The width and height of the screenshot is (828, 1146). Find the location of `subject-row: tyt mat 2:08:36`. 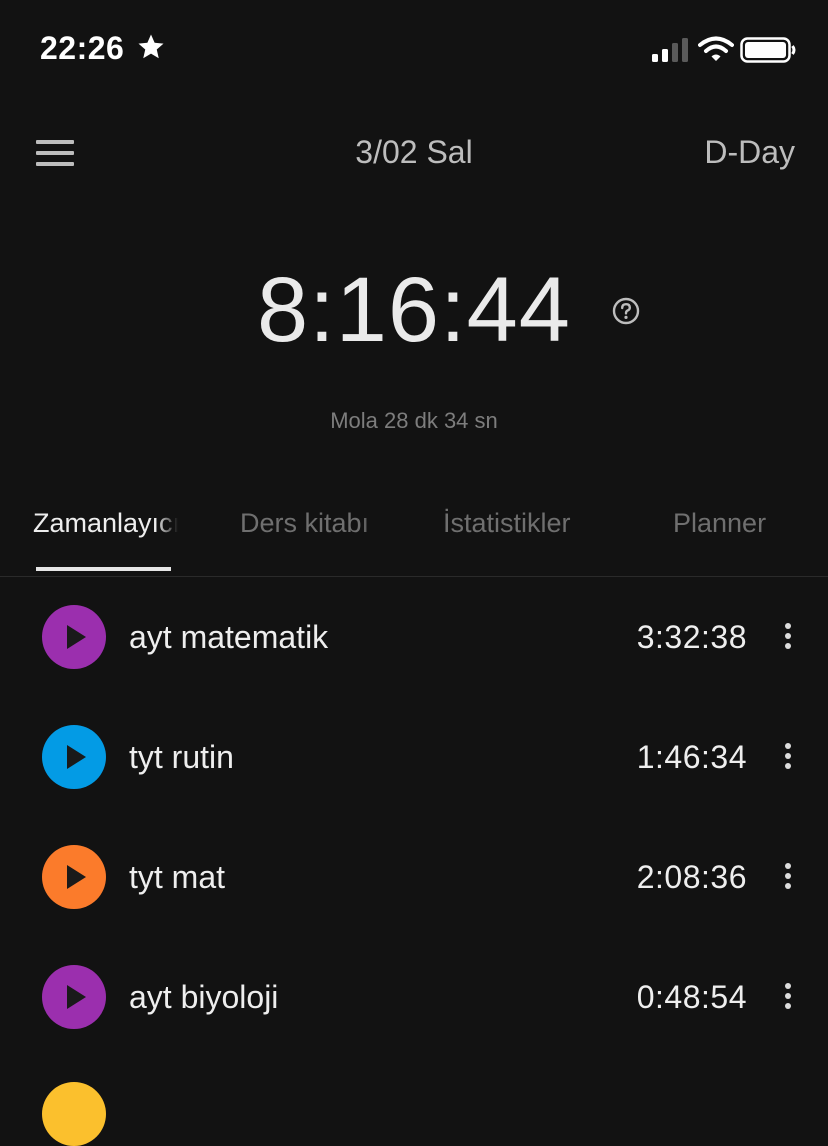

subject-row: tyt mat 2:08:36 is located at coordinates (414, 877).